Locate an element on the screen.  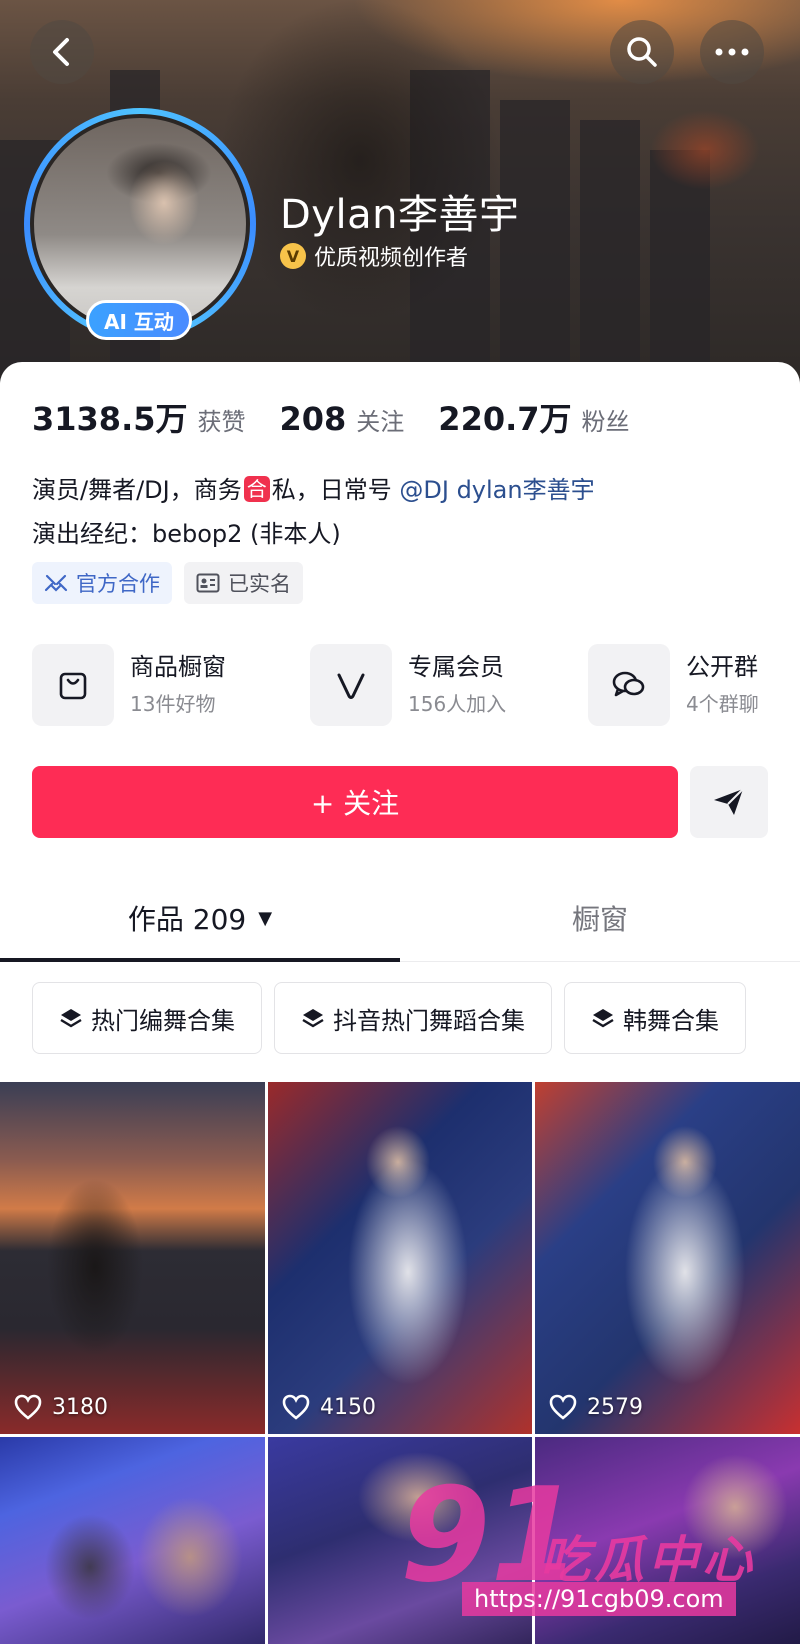
send-arrow-icon is located at coordinates (729, 801).